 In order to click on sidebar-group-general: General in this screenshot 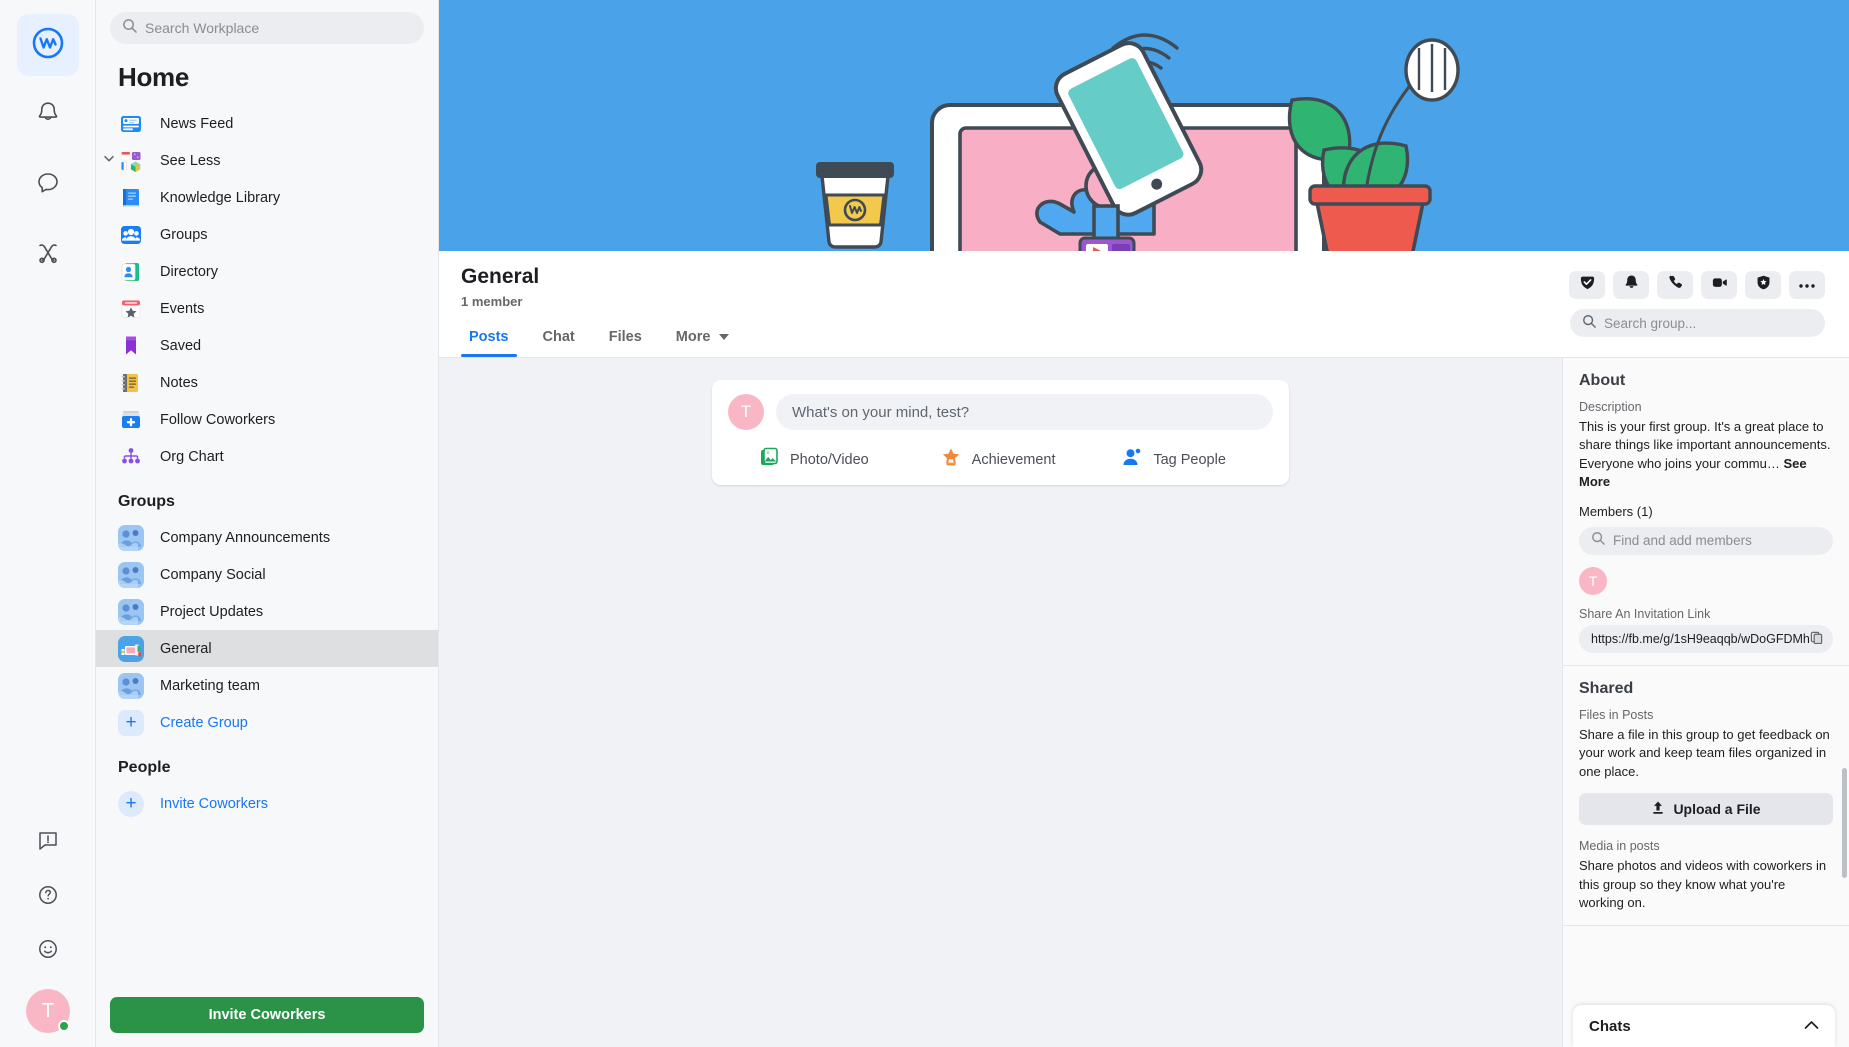, I will do `click(267, 648)`.